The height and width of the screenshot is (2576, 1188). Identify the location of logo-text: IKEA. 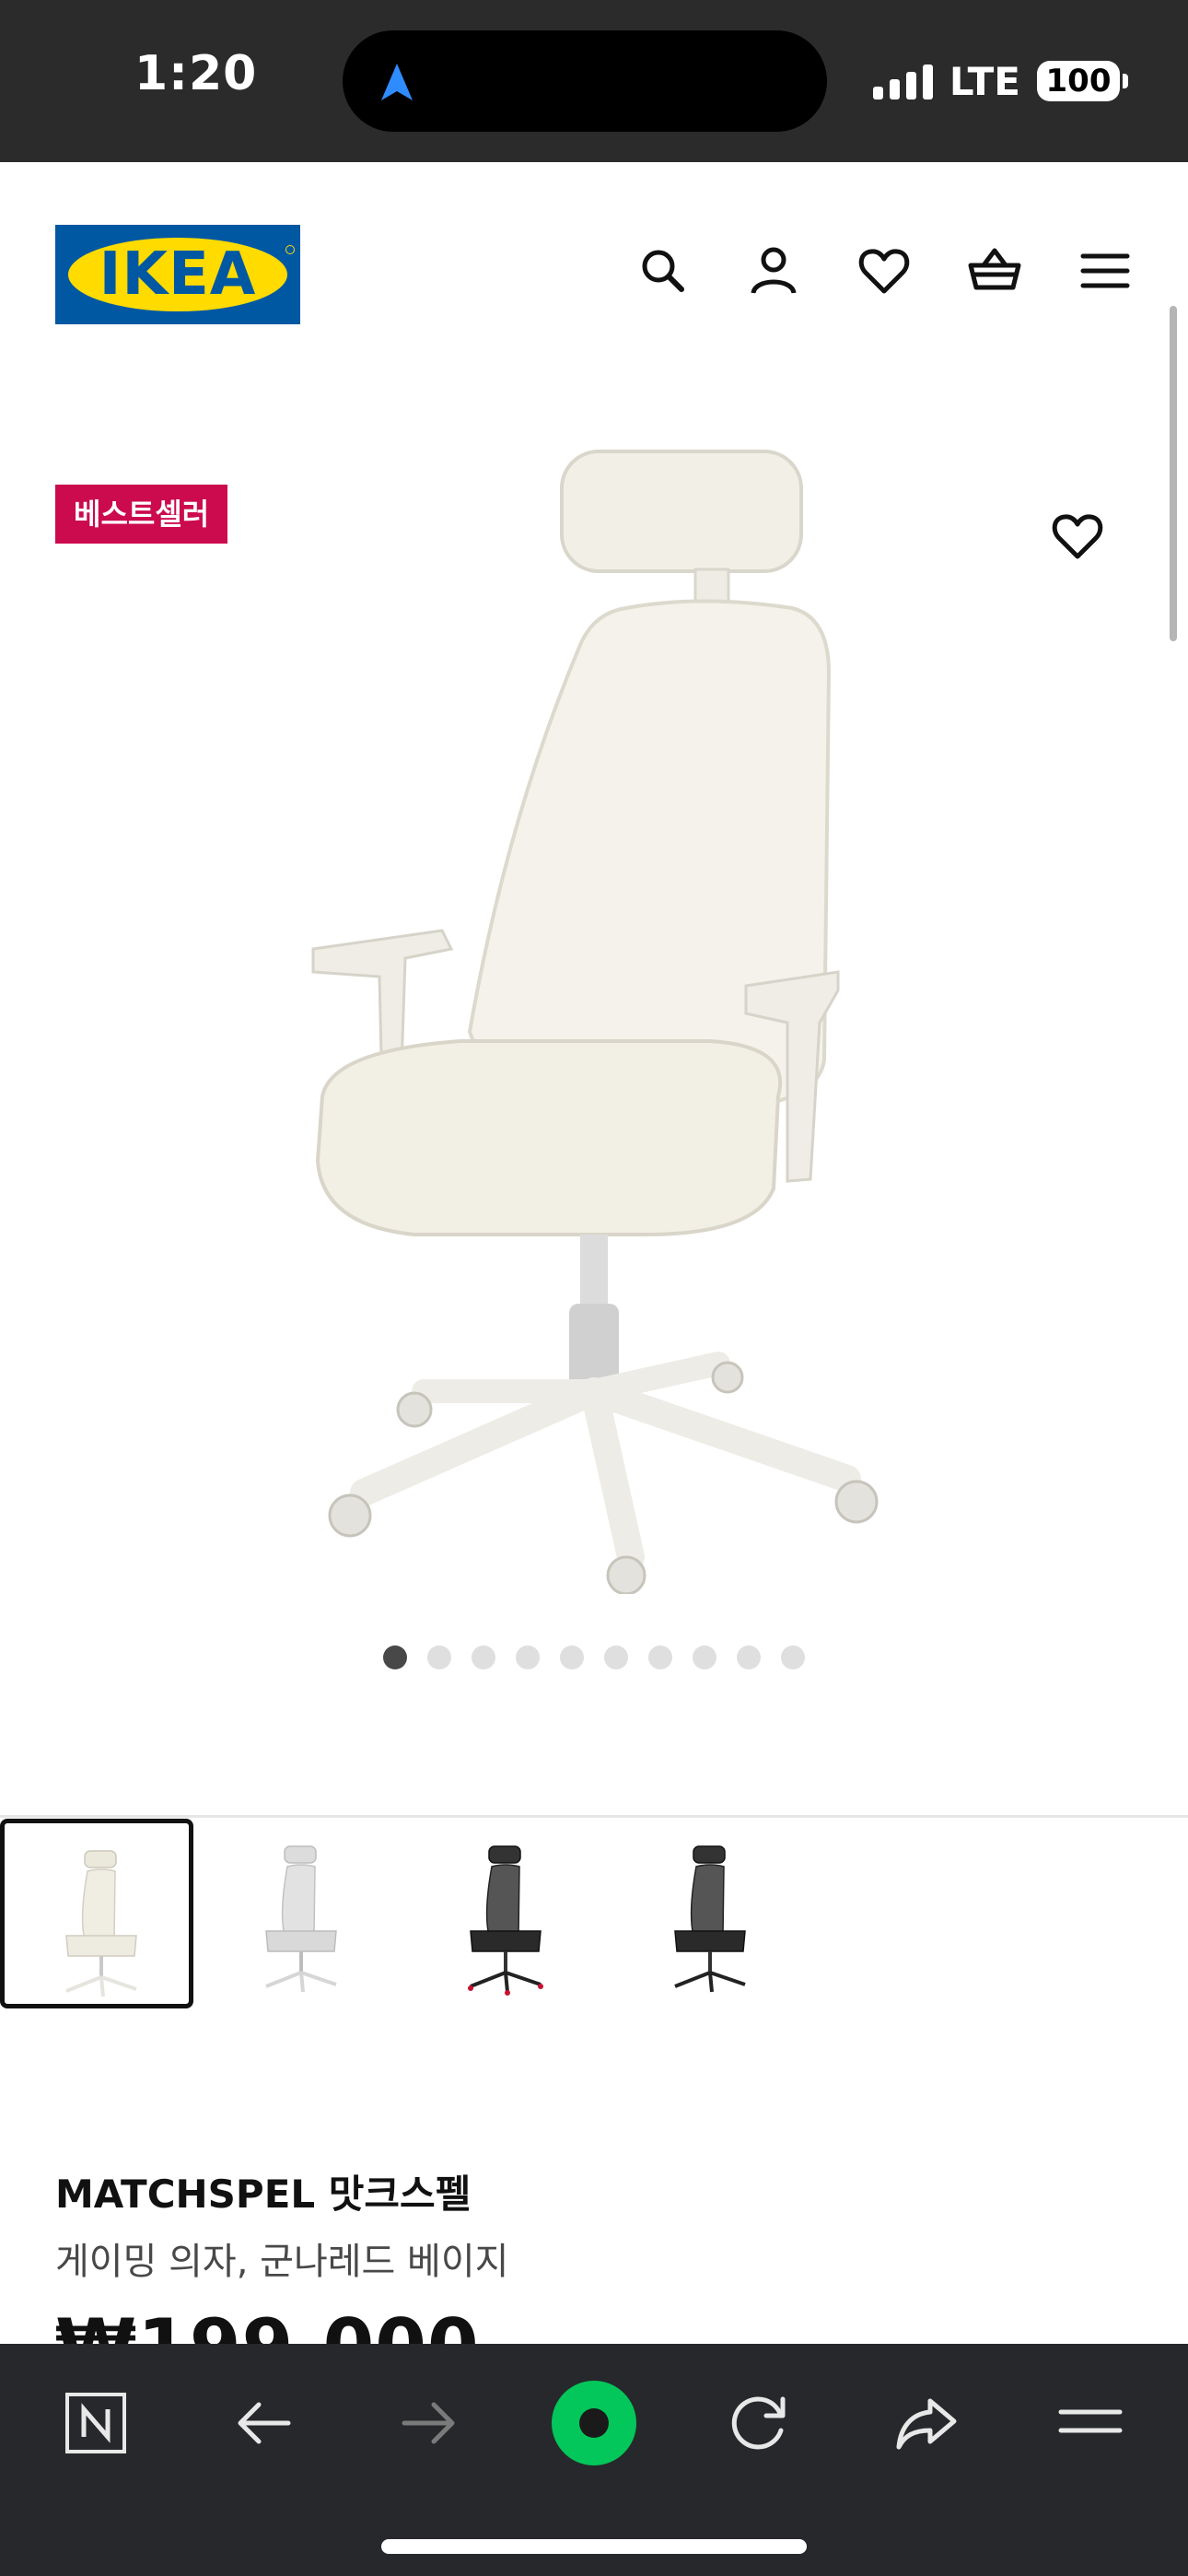
(178, 274).